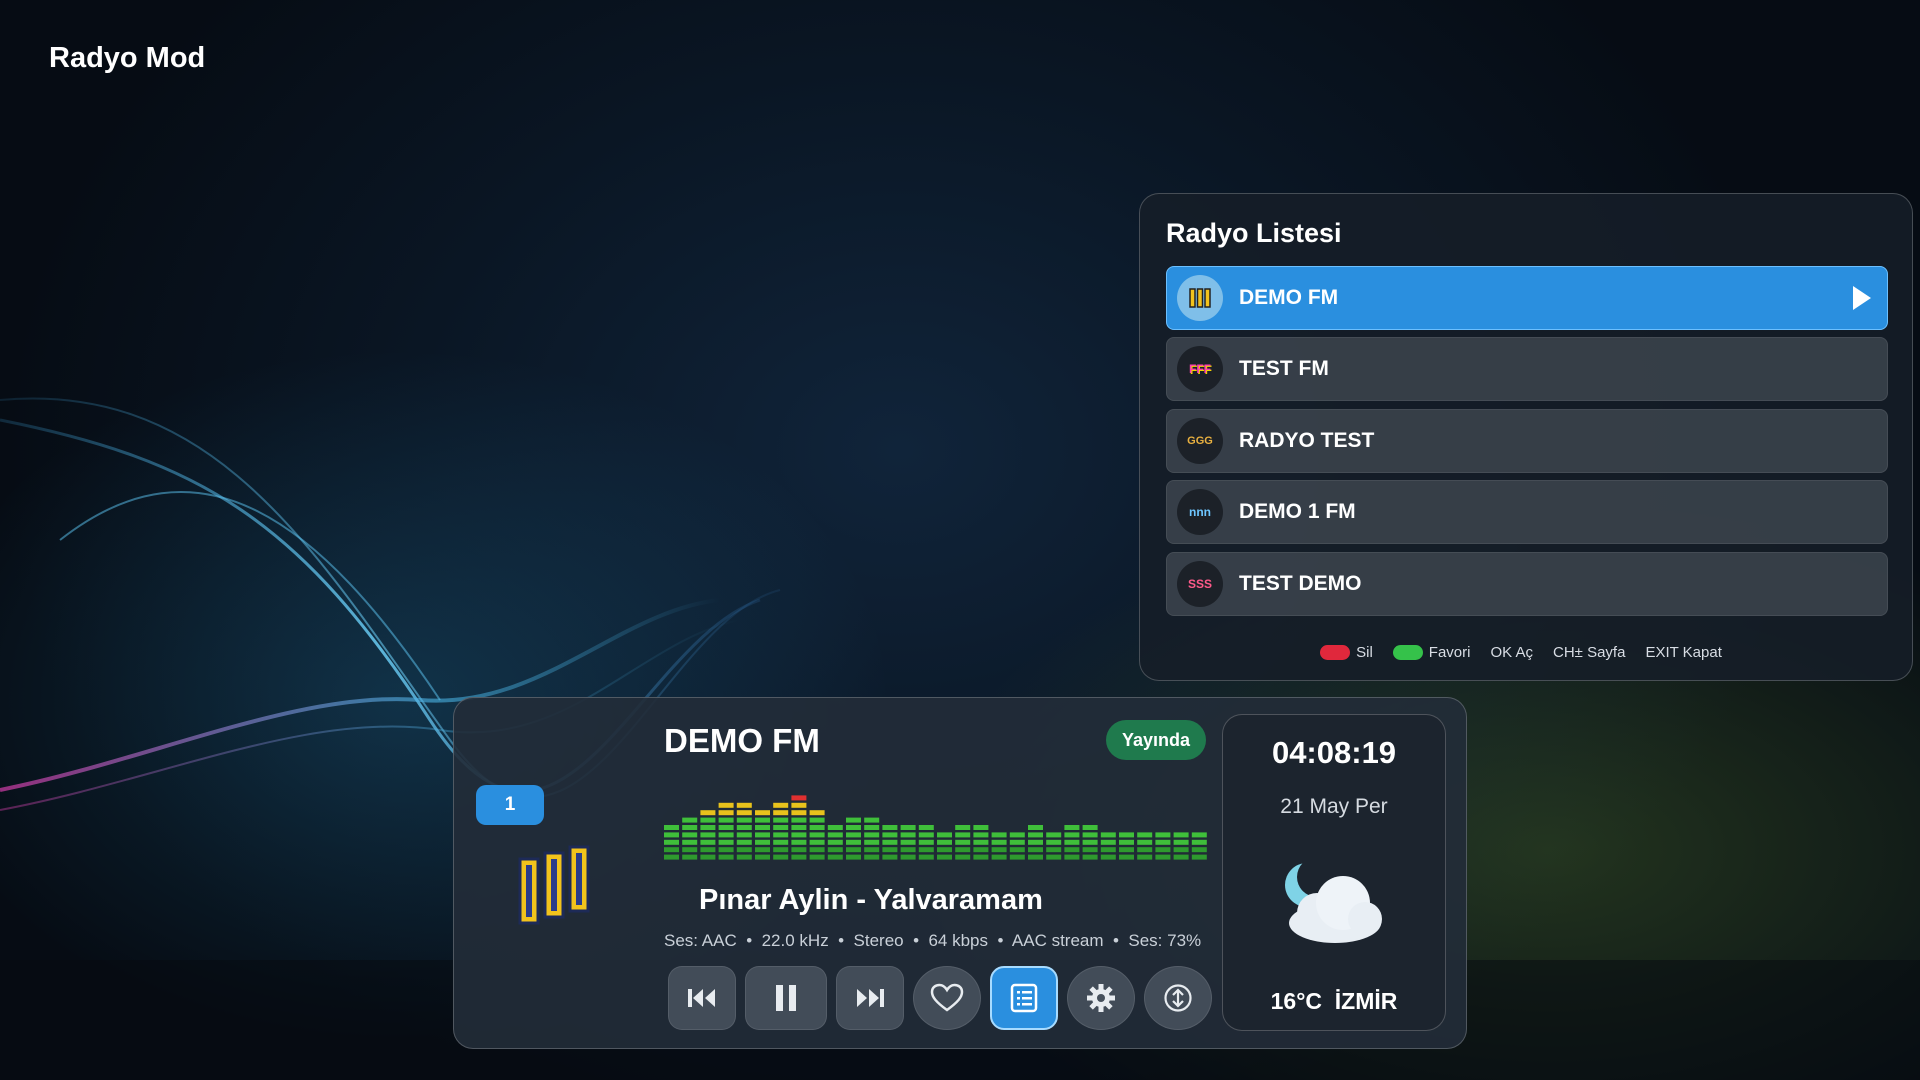  Describe the element at coordinates (127, 58) in the screenshot. I see `app-title: Radyo Mod` at that location.